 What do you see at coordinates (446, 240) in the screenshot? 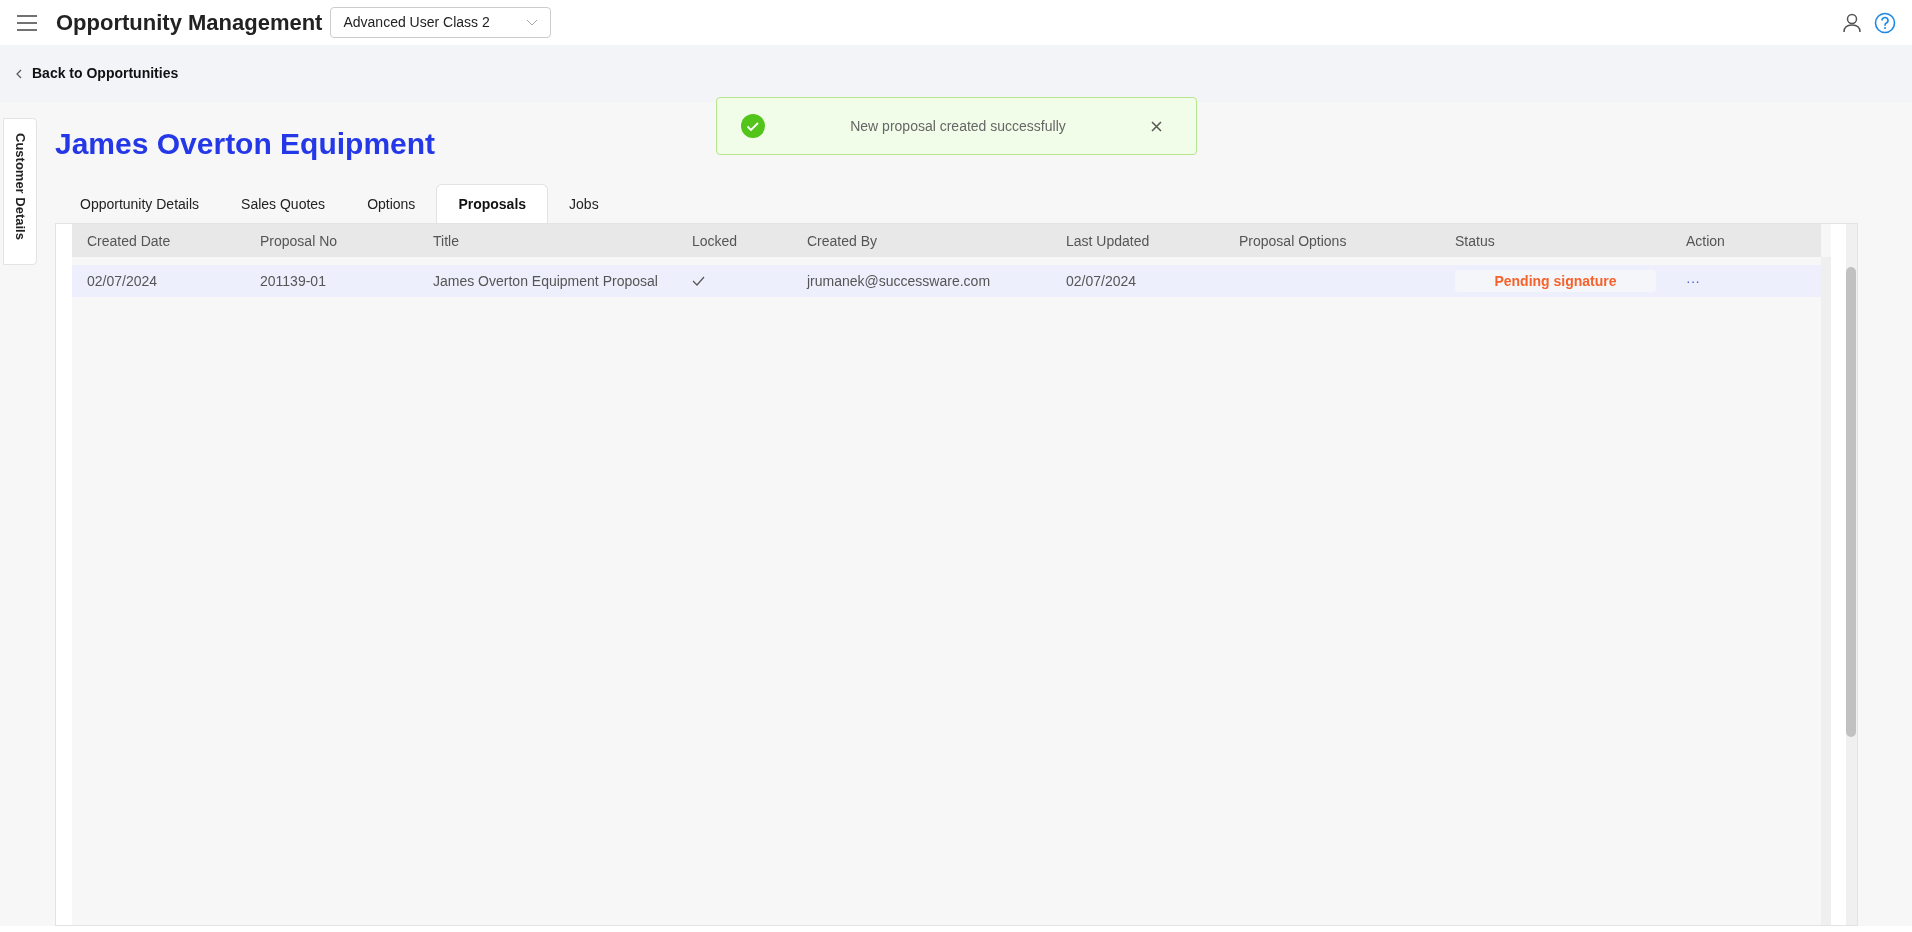
I see `column-header: Title` at bounding box center [446, 240].